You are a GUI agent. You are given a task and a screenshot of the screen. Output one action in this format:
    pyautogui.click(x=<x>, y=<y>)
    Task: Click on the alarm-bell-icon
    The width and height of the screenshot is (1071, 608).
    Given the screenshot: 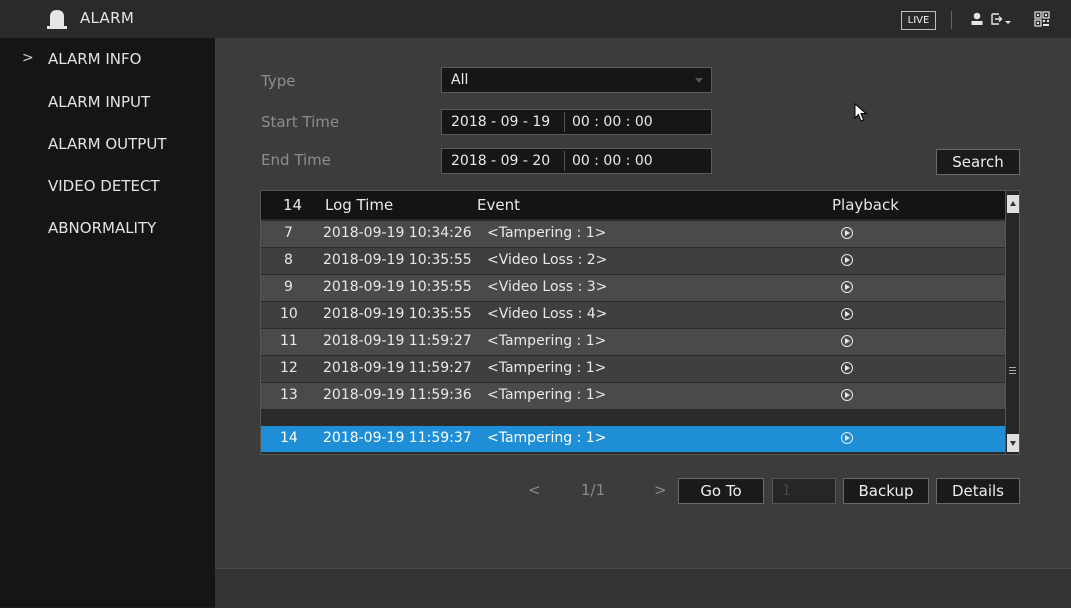 What is the action you would take?
    pyautogui.click(x=57, y=19)
    